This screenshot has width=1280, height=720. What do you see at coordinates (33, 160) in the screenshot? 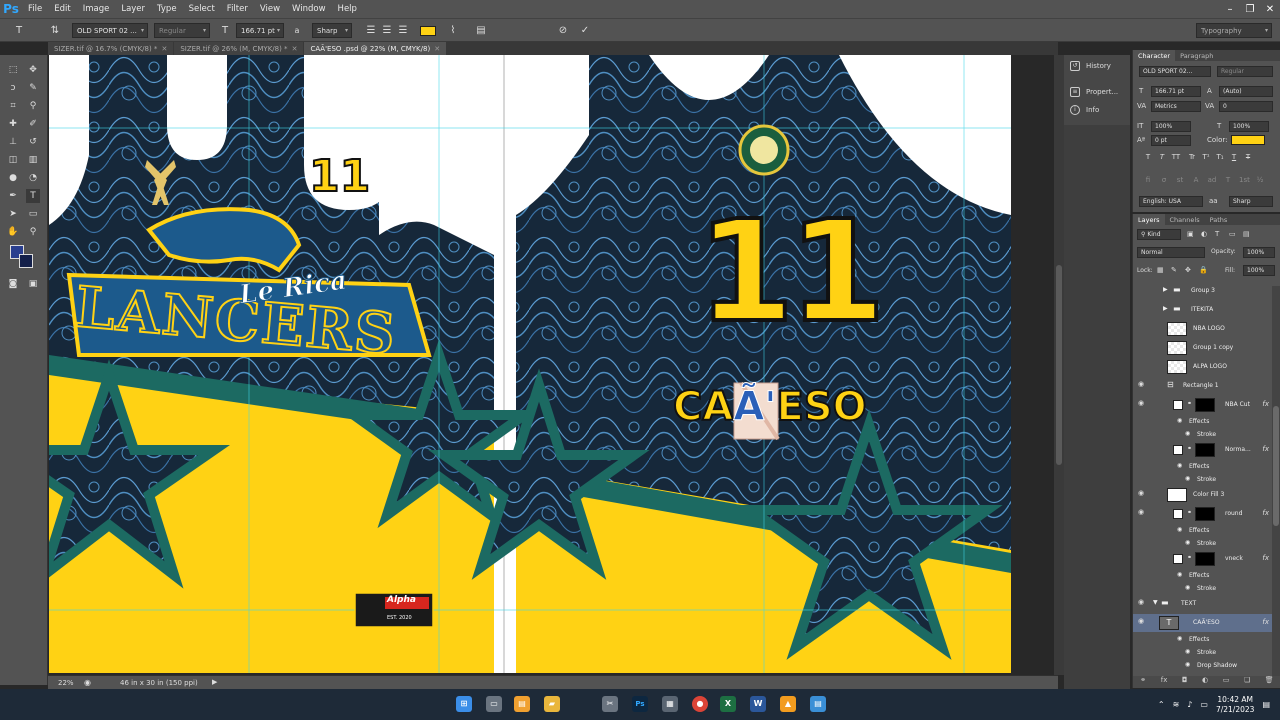
I see `gradient-tool-icon: ▥` at bounding box center [33, 160].